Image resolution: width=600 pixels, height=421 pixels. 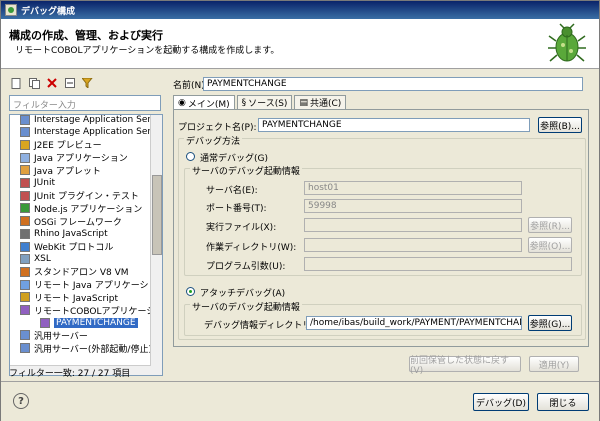 I want to click on new-config-icon, so click(x=16, y=83).